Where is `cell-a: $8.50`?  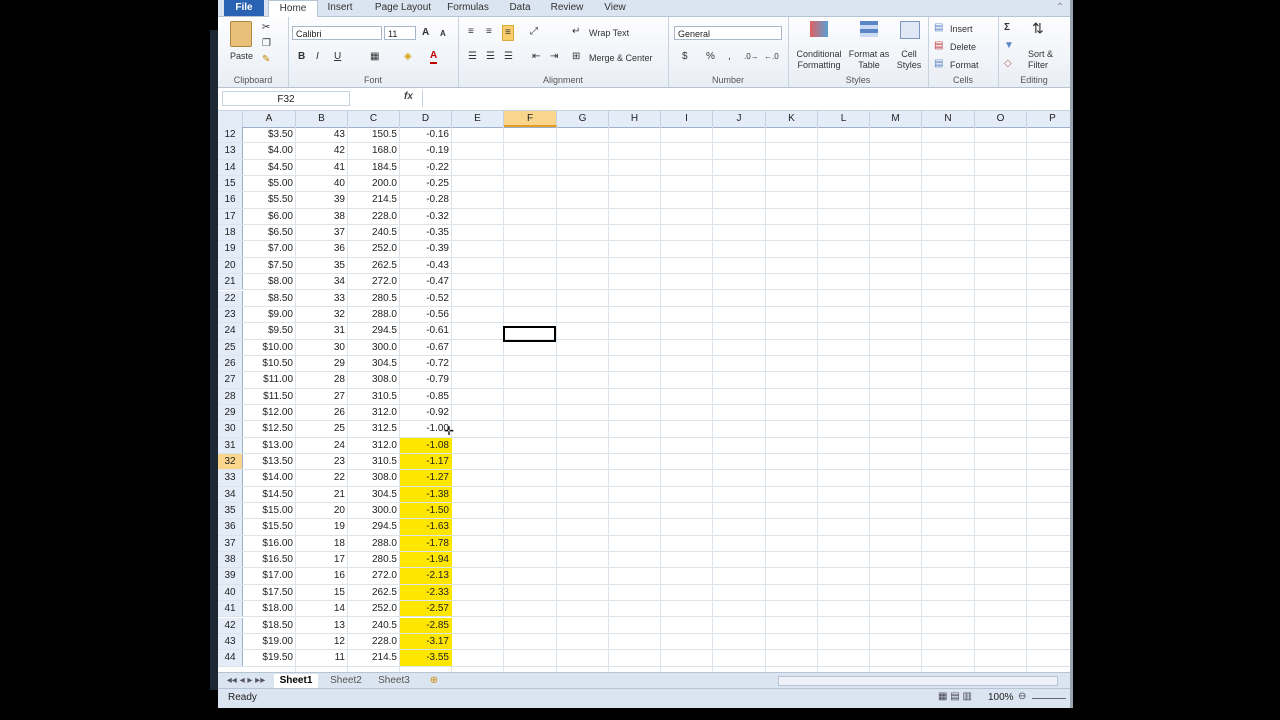 cell-a: $8.50 is located at coordinates (269, 298).